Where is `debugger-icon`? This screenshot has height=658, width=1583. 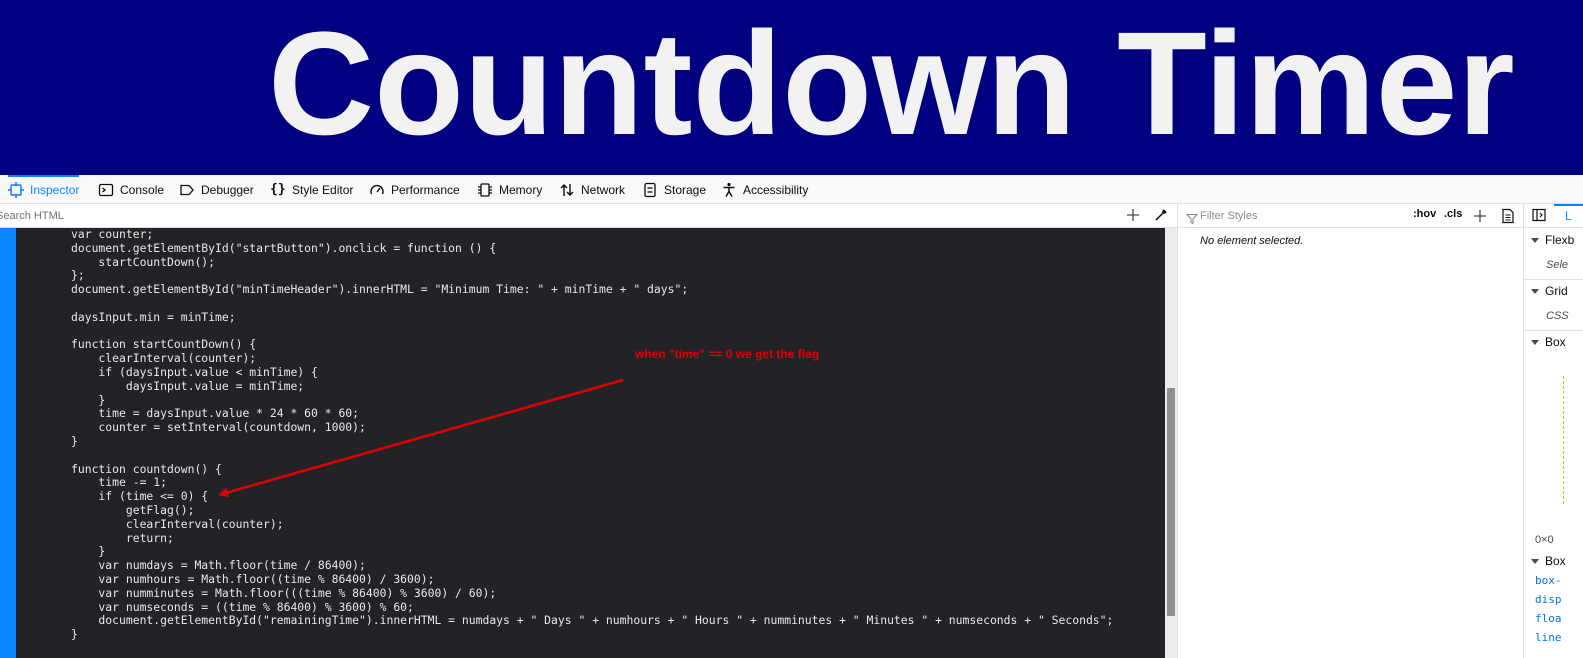
debugger-icon is located at coordinates (187, 190).